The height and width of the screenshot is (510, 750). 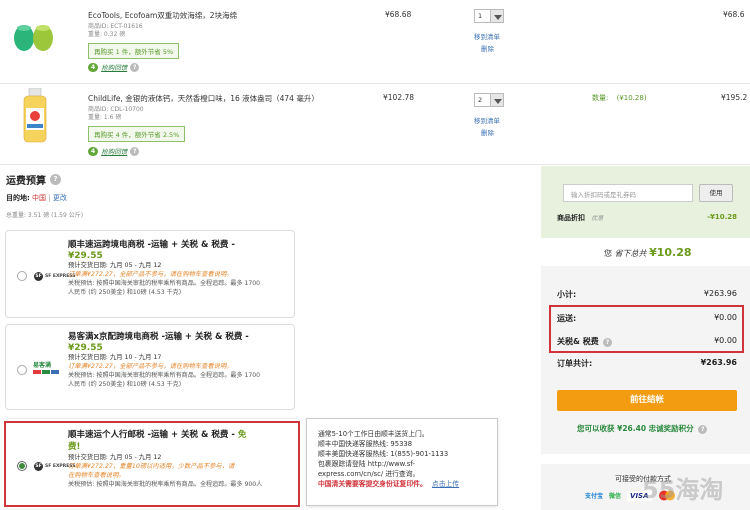 What do you see at coordinates (597, 218) in the screenshot?
I see `item-discount-sub: 优惠` at bounding box center [597, 218].